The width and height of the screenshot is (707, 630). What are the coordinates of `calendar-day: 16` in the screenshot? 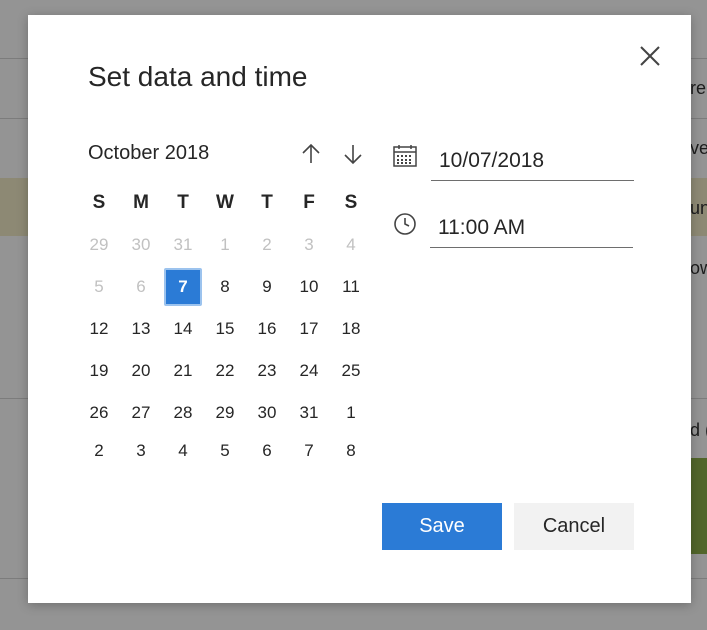 It's located at (267, 329).